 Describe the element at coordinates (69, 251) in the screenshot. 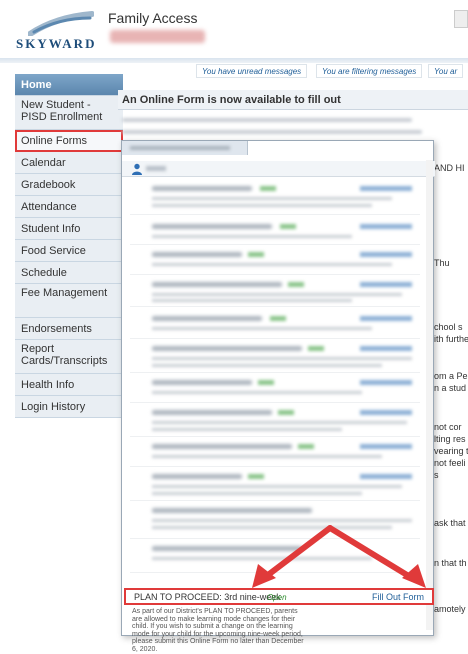

I see `sidebar-item-food-service: Food Service` at that location.